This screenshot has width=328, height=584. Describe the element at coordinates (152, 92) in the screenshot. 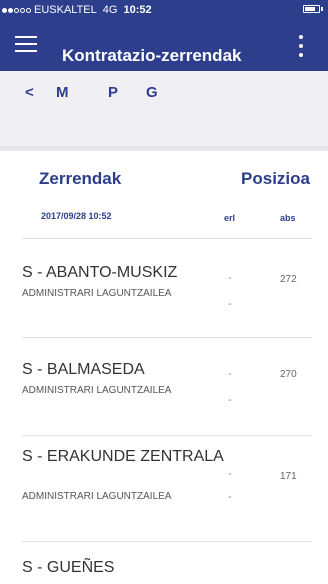

I see `filter-g-button: G` at that location.